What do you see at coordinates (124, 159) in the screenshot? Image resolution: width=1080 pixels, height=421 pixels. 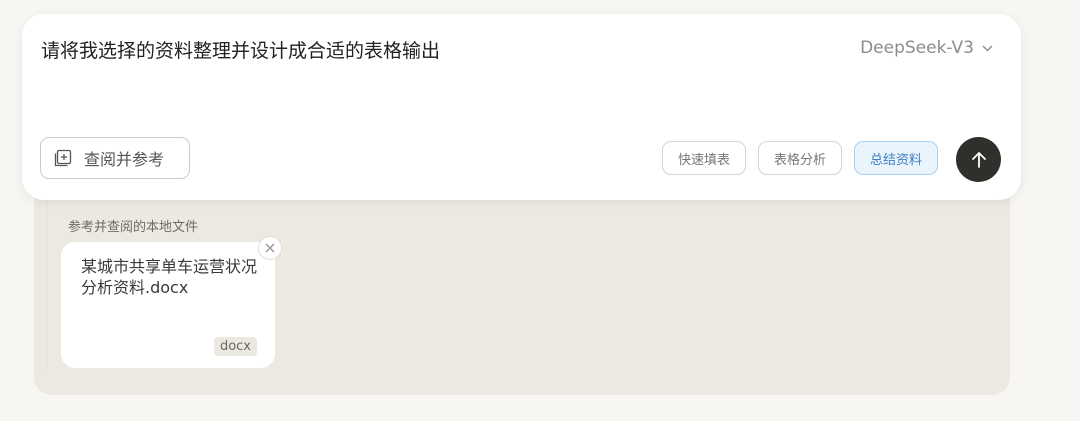 I see `reference-button-label: 查阅并参考` at bounding box center [124, 159].